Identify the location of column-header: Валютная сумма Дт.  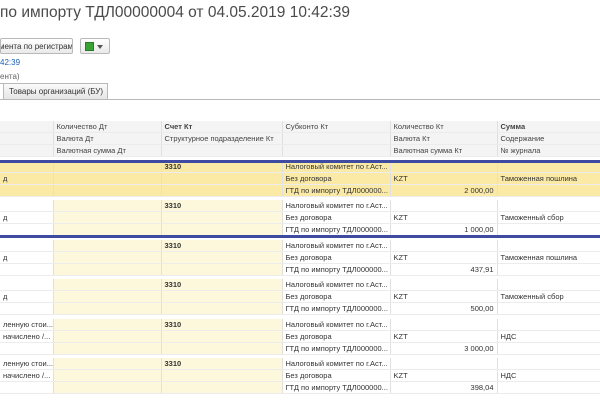
(107, 150).